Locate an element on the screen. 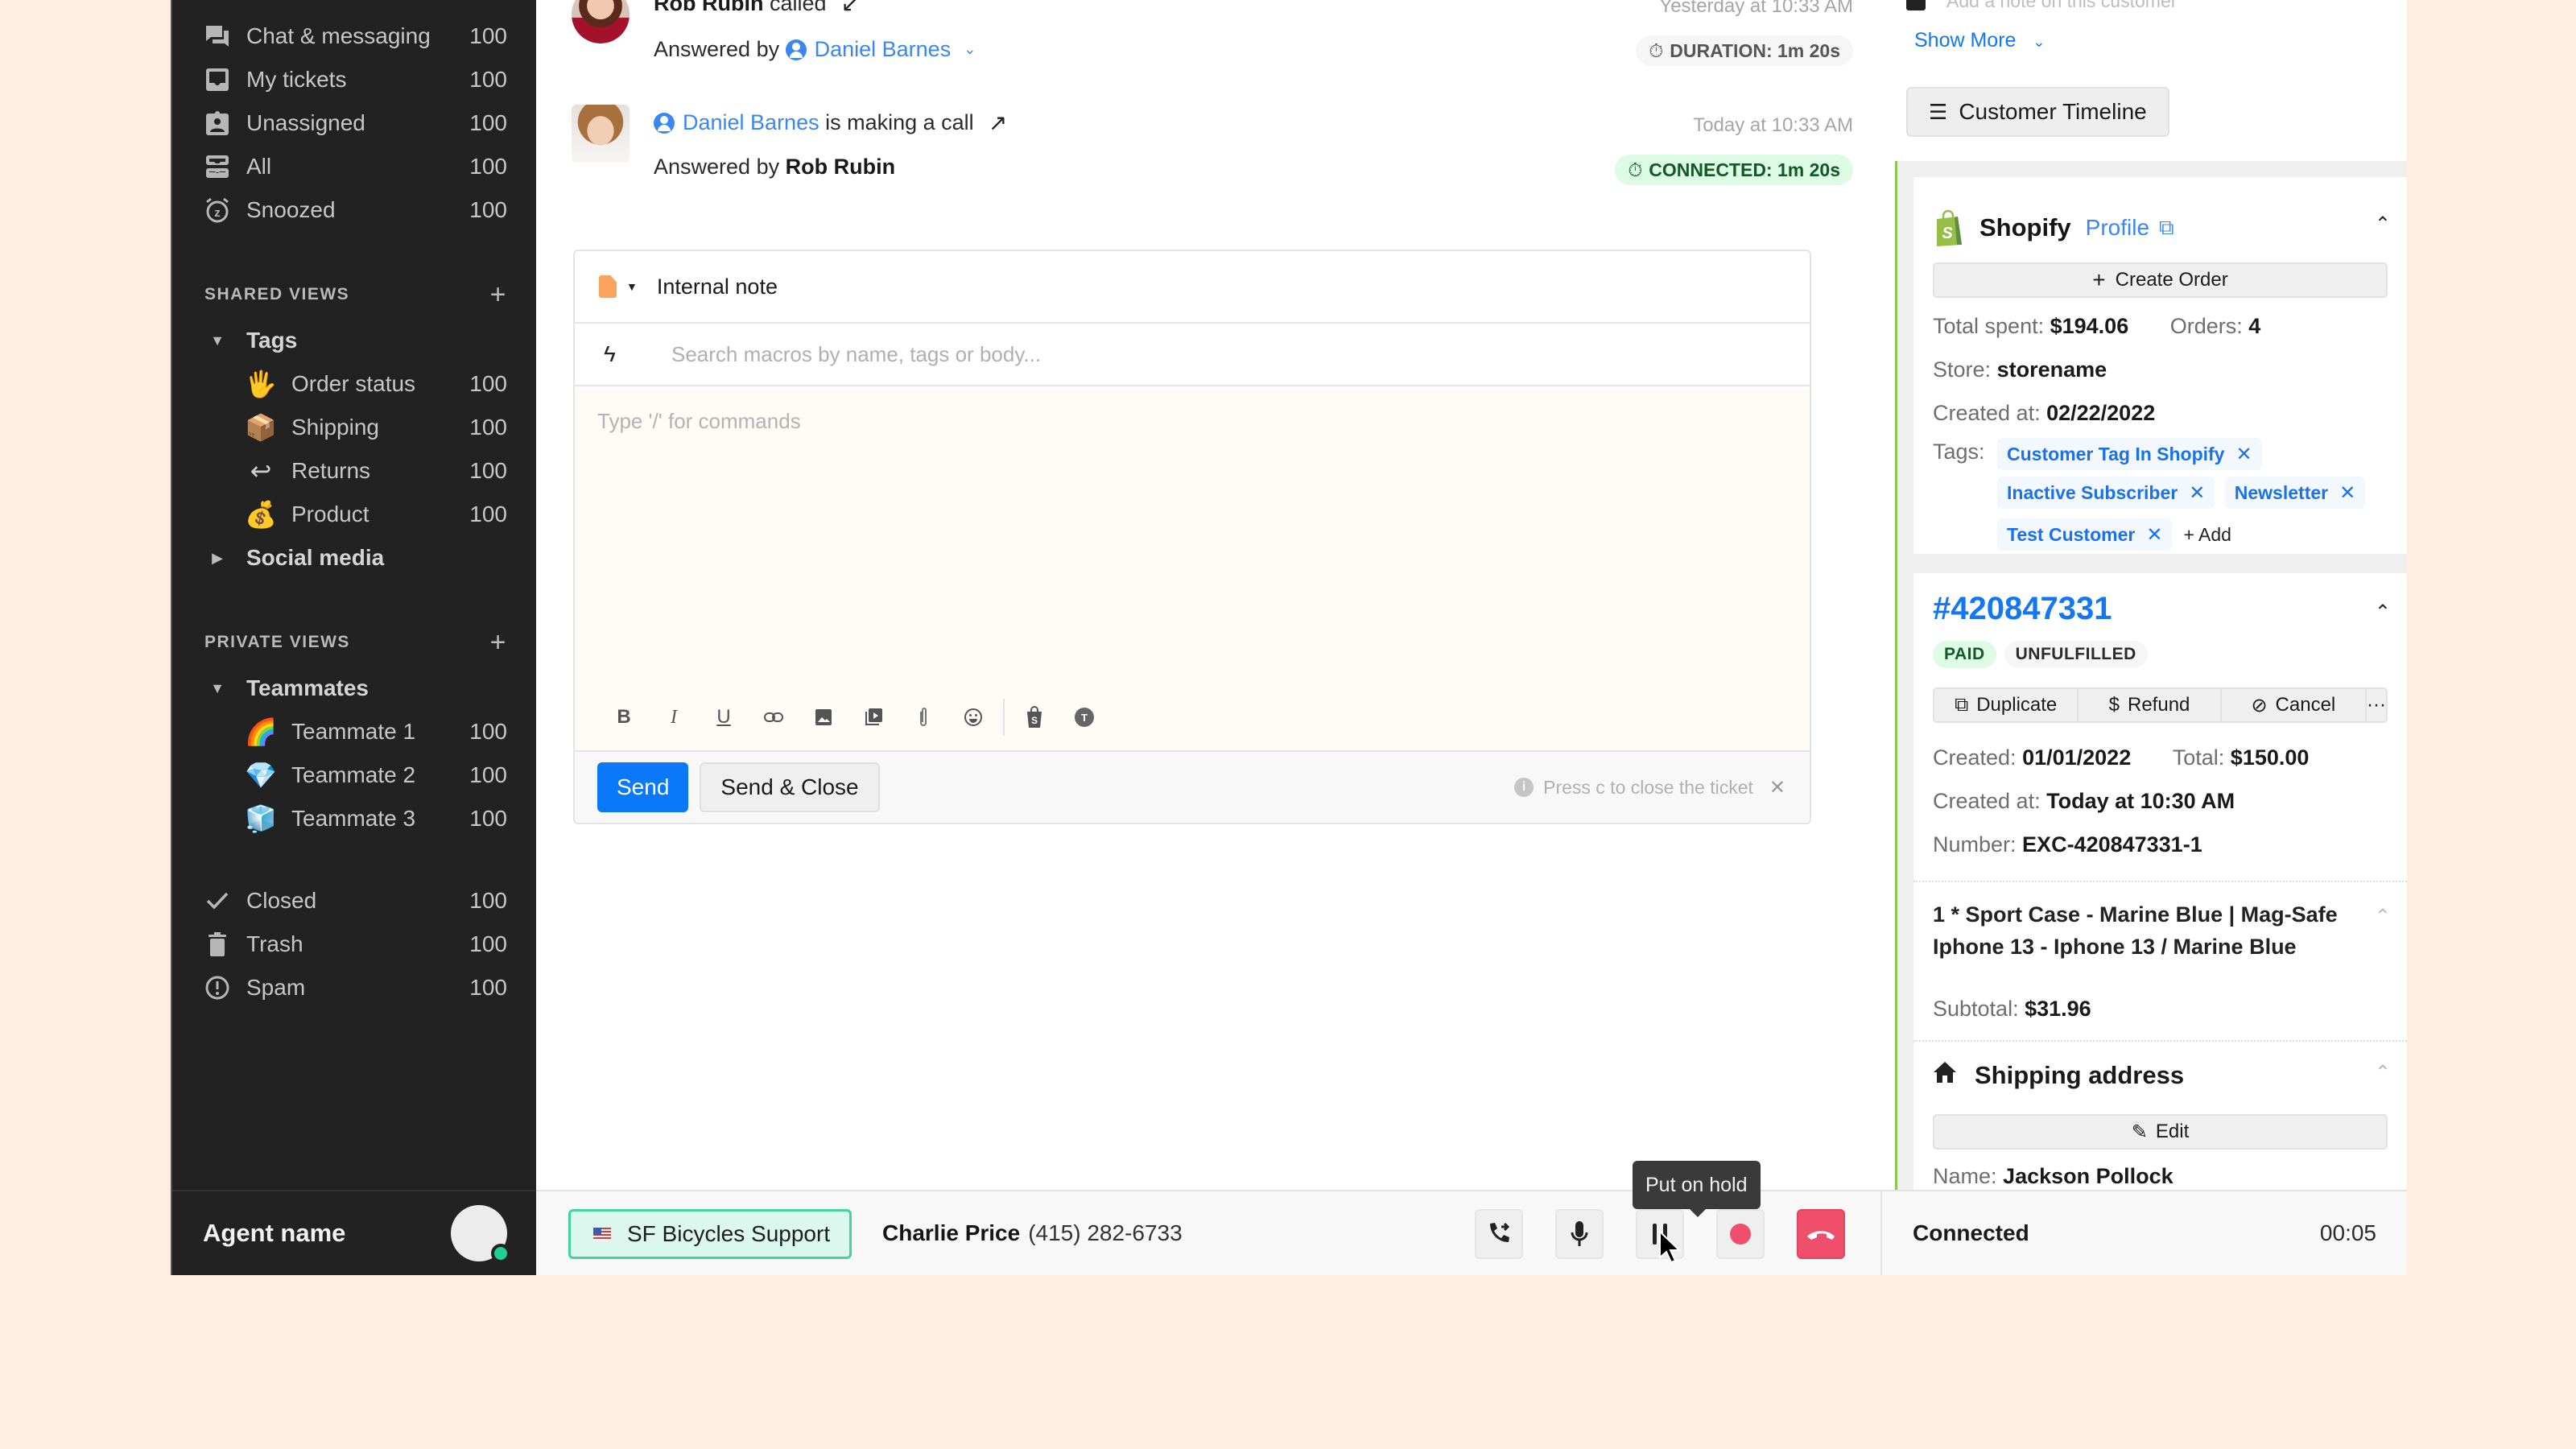 This screenshot has height=1449, width=2576. microphone-icon is located at coordinates (1579, 1233).